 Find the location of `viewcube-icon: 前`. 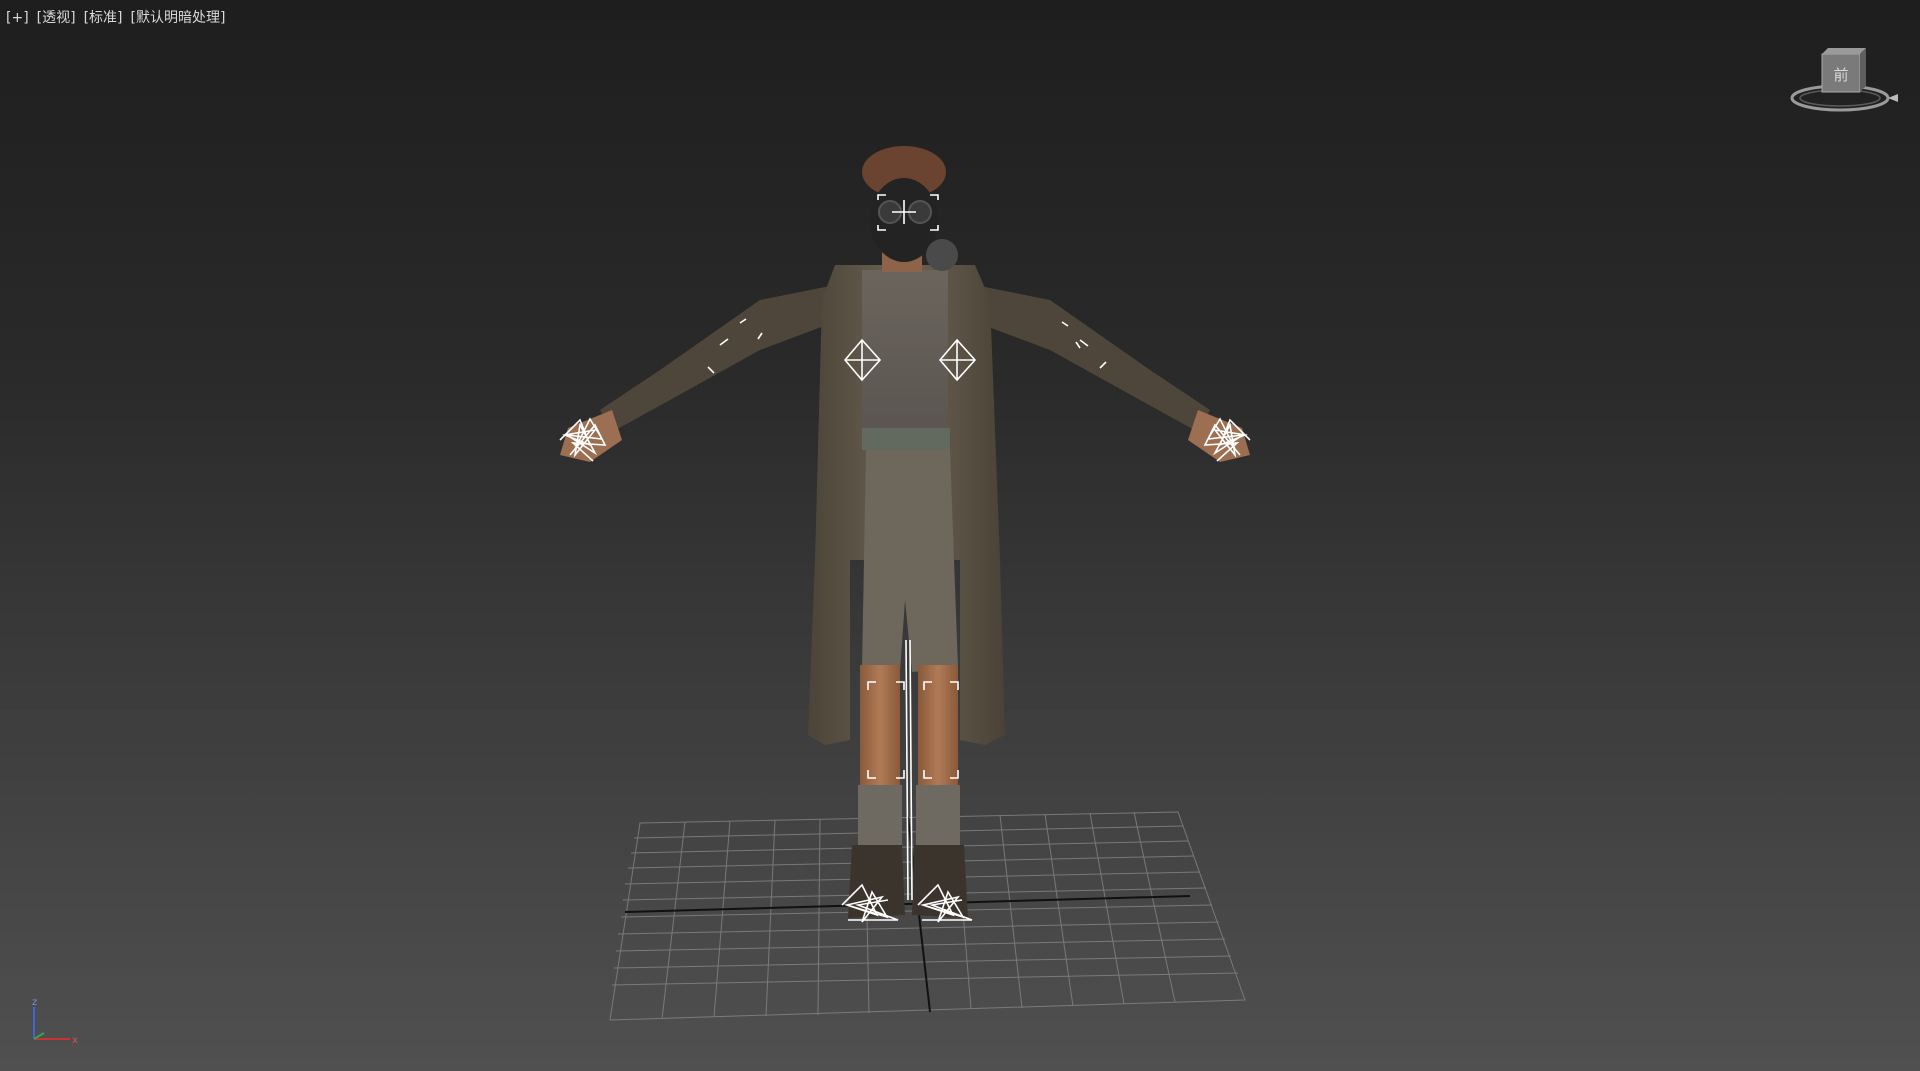

viewcube-icon: 前 is located at coordinates (1843, 83).